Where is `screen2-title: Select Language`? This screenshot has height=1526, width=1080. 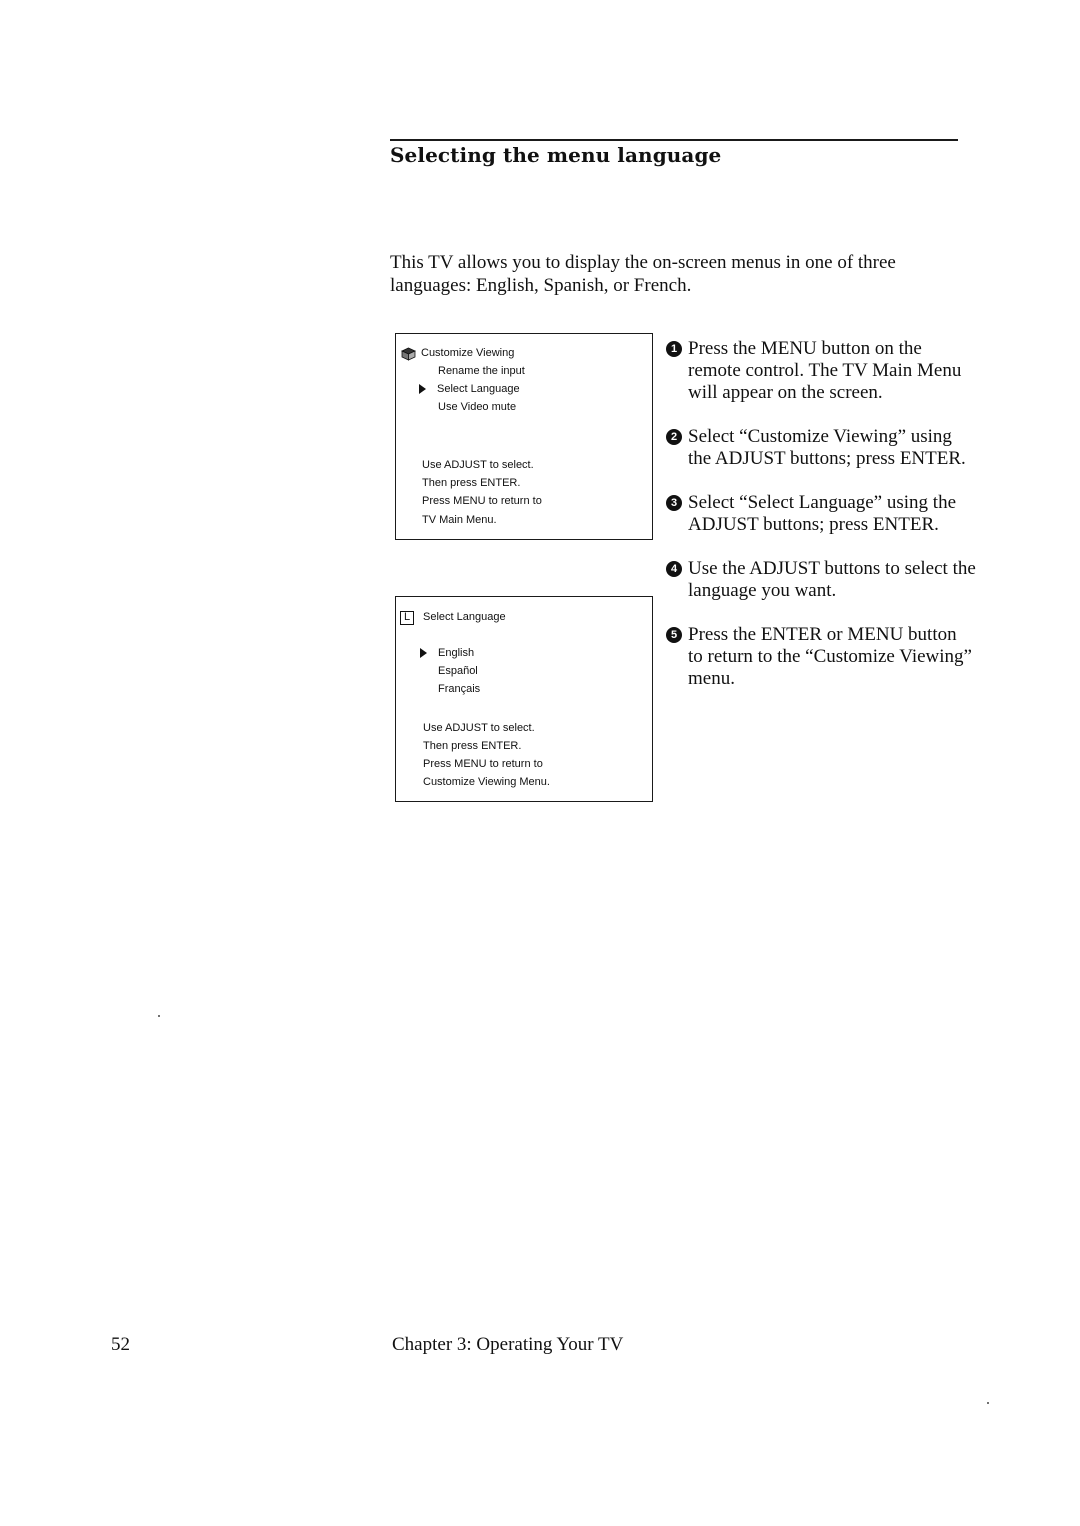
screen2-title: Select Language is located at coordinates (464, 617).